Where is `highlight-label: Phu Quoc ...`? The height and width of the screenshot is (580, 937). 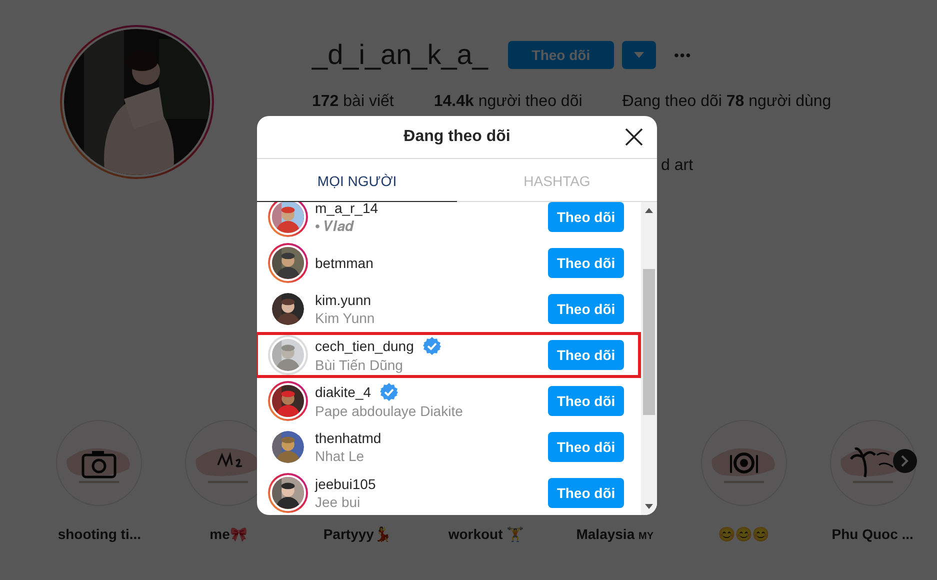
highlight-label: Phu Quoc ... is located at coordinates (873, 534).